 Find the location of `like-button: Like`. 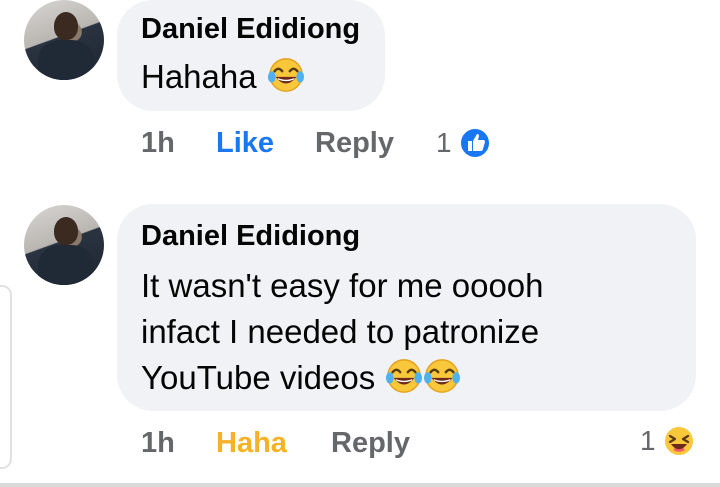

like-button: Like is located at coordinates (245, 143).